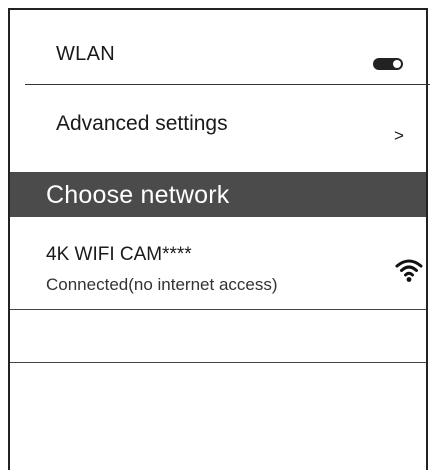 This screenshot has height=475, width=430. I want to click on choose-network-header: Choose network, so click(218, 194).